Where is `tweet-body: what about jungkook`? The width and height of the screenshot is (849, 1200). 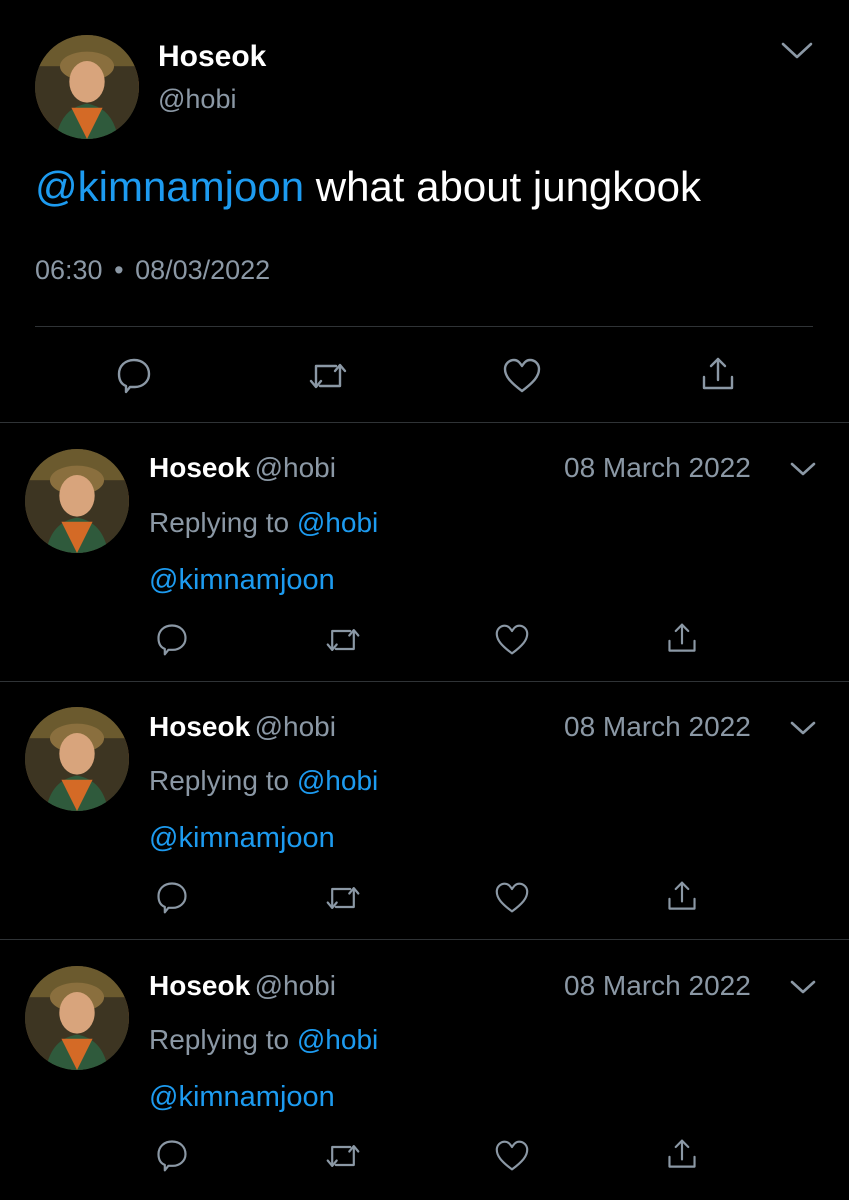
tweet-body: what about jungkook is located at coordinates (503, 186).